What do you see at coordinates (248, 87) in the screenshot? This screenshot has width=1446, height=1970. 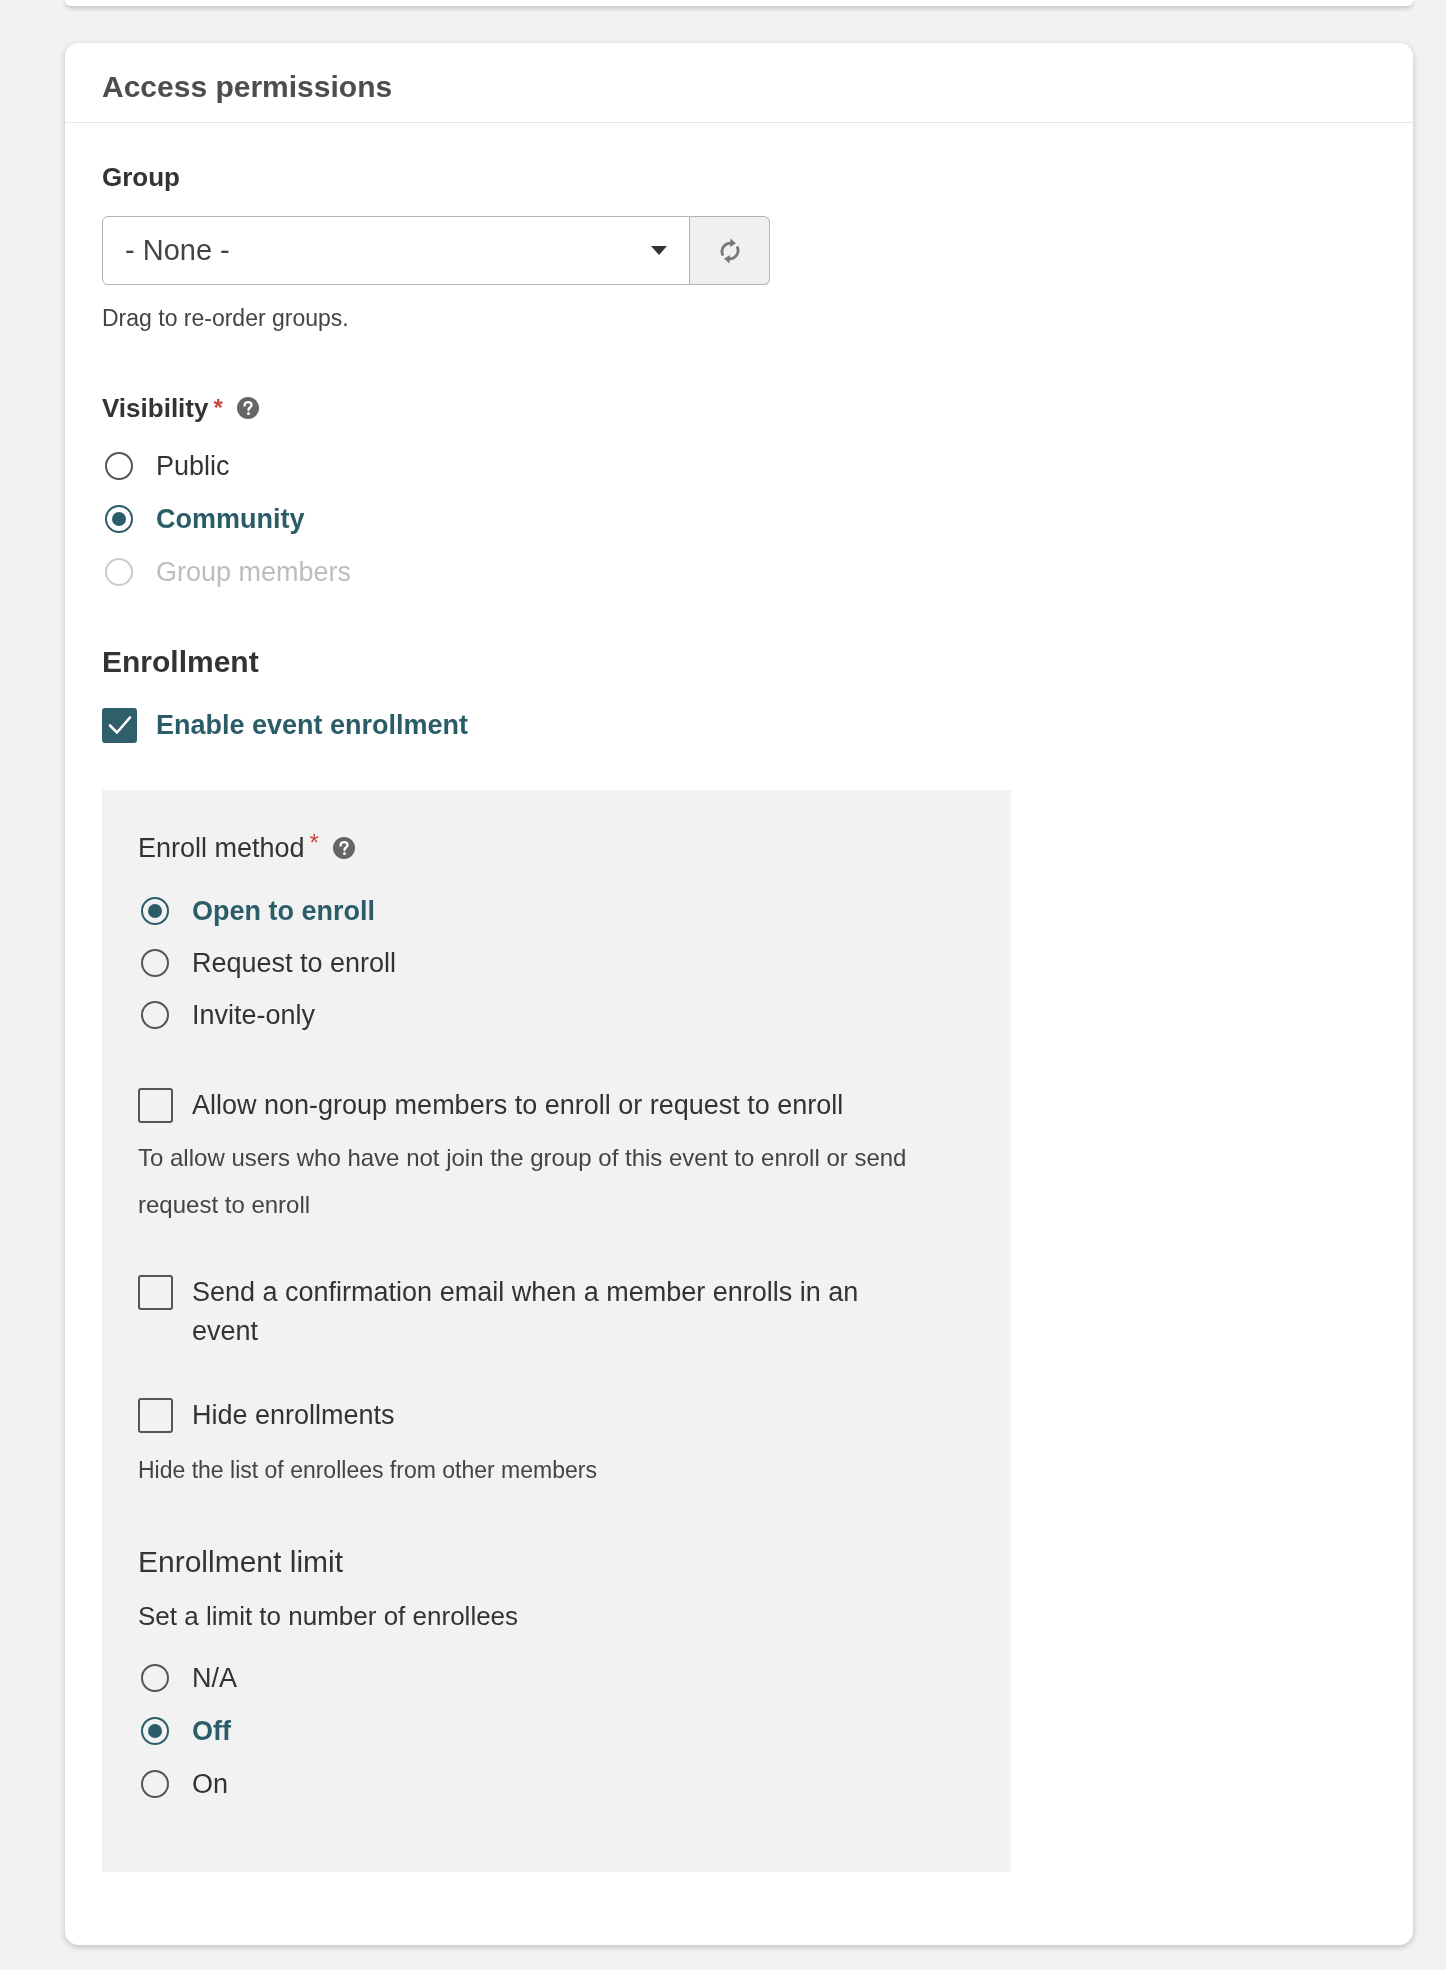 I see `card-title: Access permissions` at bounding box center [248, 87].